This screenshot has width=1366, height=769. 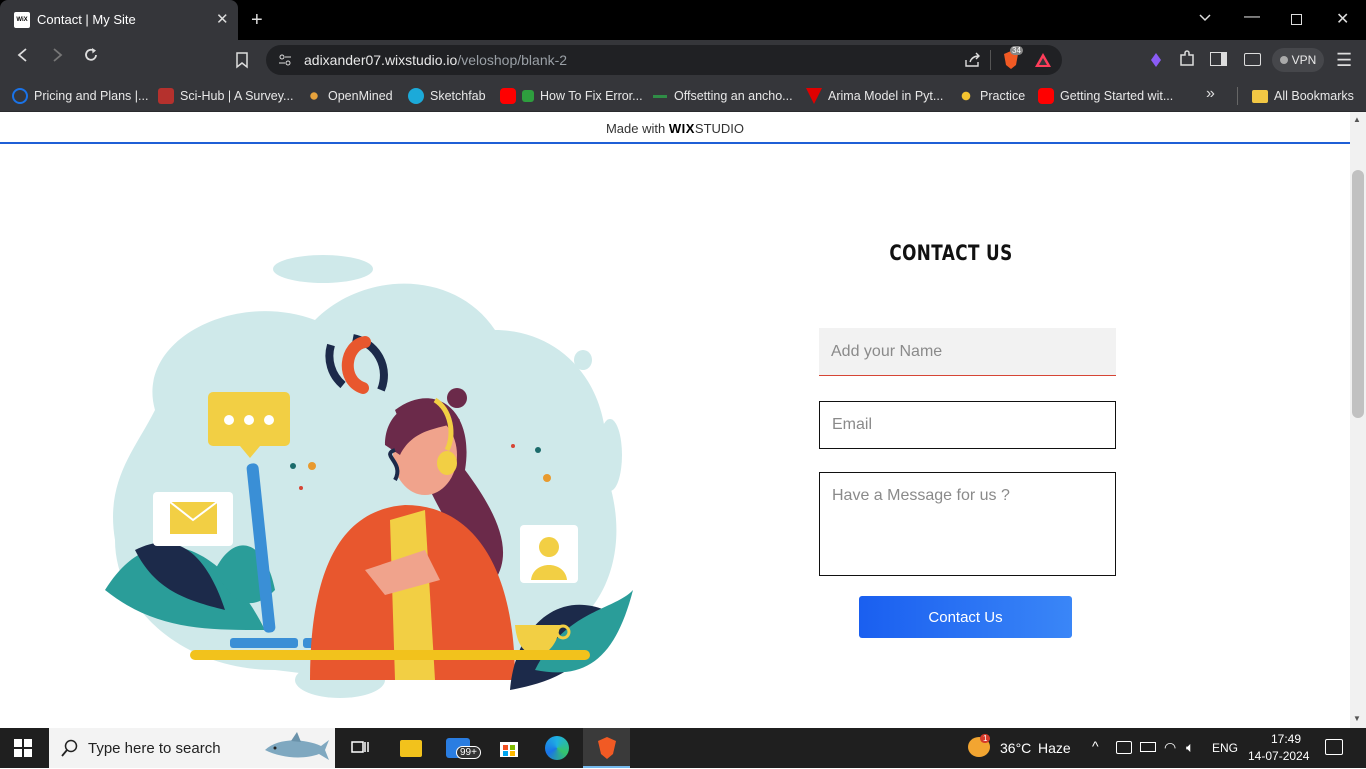 I want to click on contact-title: CONTACT US, so click(x=951, y=253).